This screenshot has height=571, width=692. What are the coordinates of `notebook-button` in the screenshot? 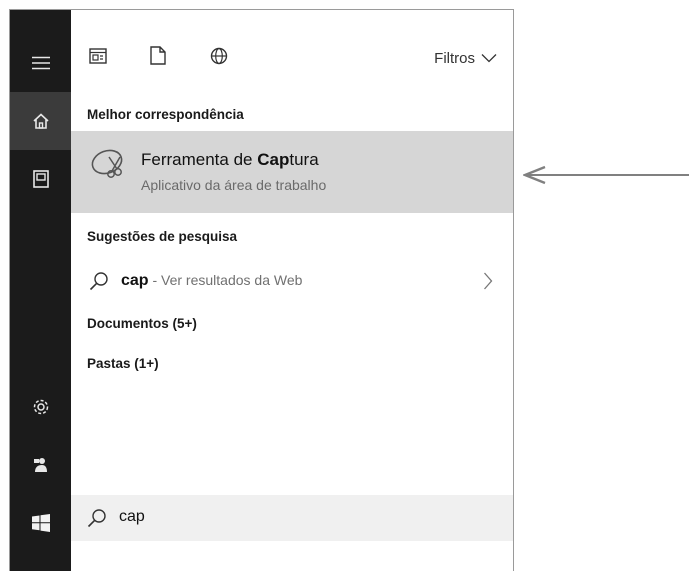 It's located at (40, 179).